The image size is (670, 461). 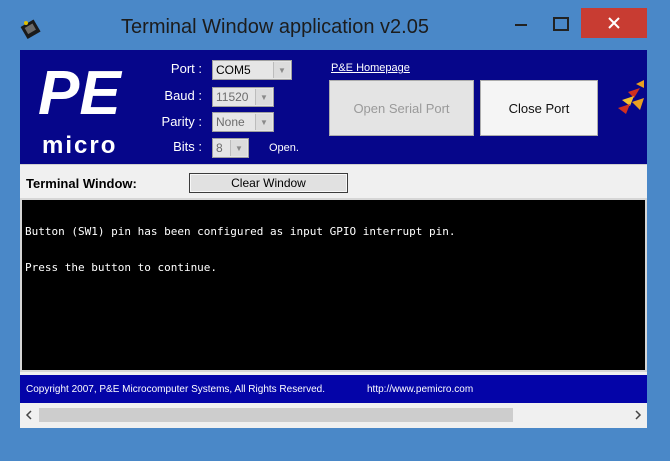 What do you see at coordinates (631, 97) in the screenshot?
I see `pe-emblem-icon` at bounding box center [631, 97].